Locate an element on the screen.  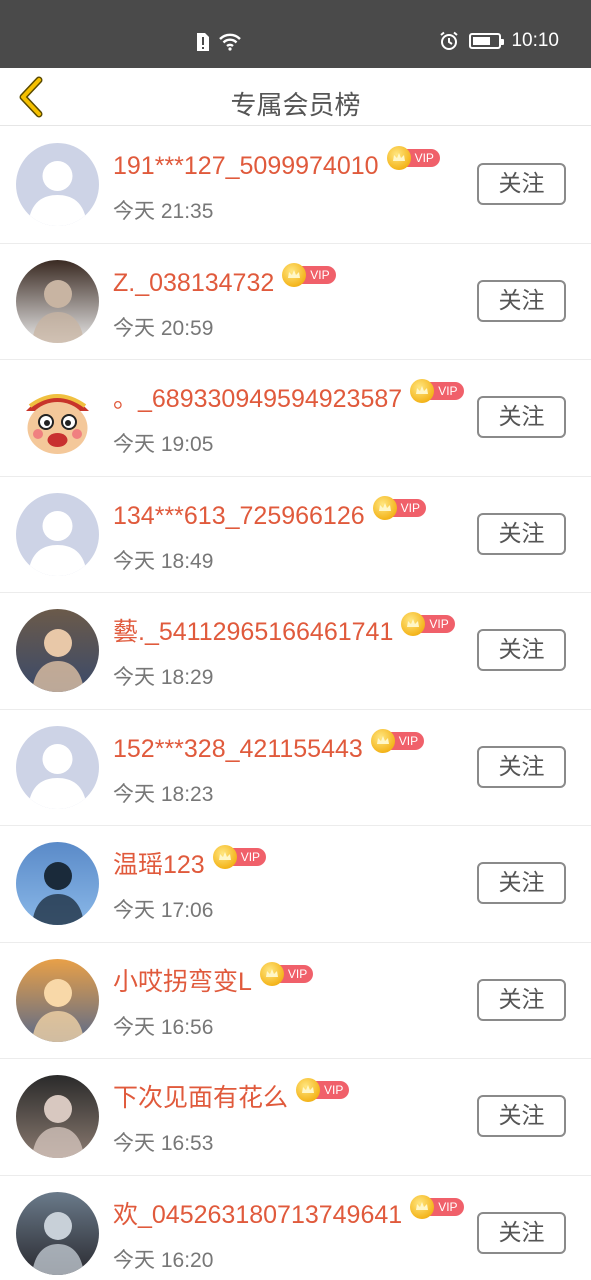
member-row: 191***127_5099974010 VIP 今天 21:35 关注 is located at coordinates (295, 185).